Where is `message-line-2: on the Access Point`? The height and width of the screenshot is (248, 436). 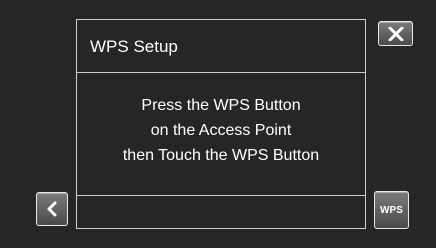 message-line-2: on the Access Point is located at coordinates (221, 130).